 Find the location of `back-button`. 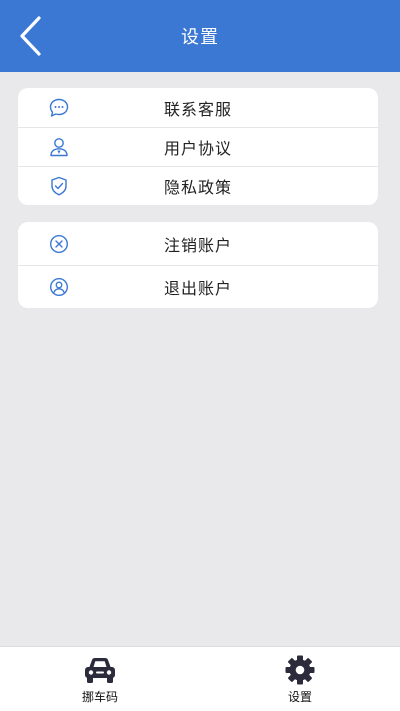

back-button is located at coordinates (30, 36).